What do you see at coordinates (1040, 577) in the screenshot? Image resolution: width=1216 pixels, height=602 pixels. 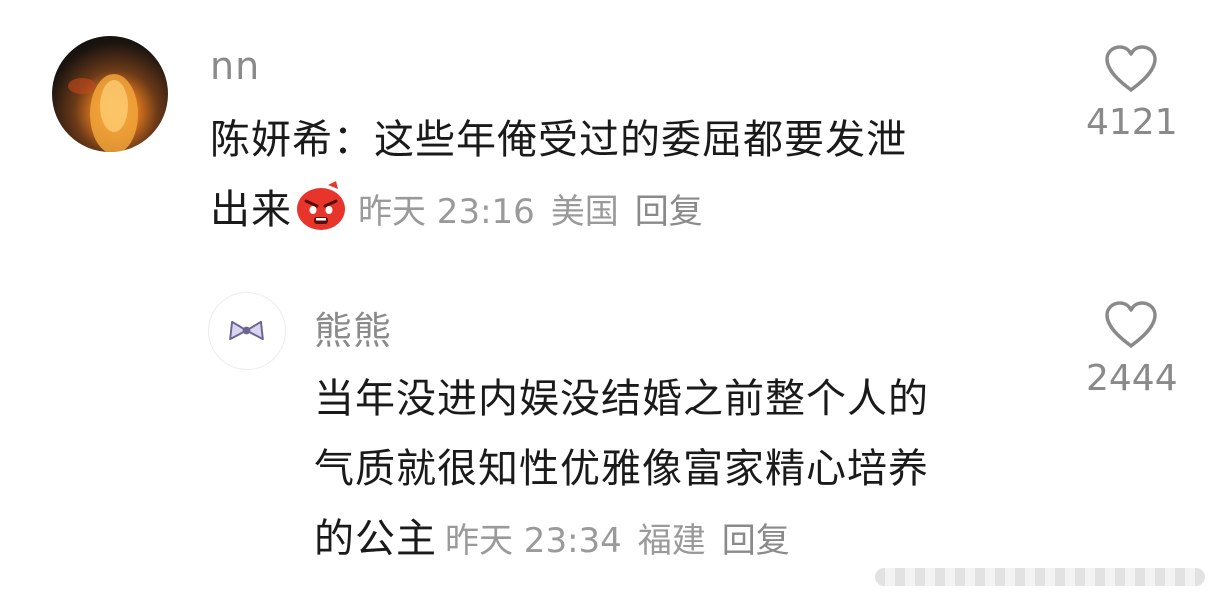 I see `scroll-indicator` at bounding box center [1040, 577].